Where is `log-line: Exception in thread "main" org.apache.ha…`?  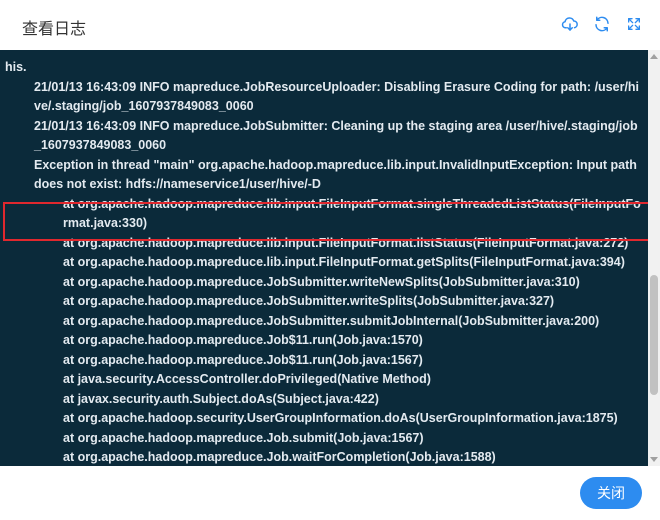 log-line: Exception in thread "main" org.apache.ha… is located at coordinates (337, 174).